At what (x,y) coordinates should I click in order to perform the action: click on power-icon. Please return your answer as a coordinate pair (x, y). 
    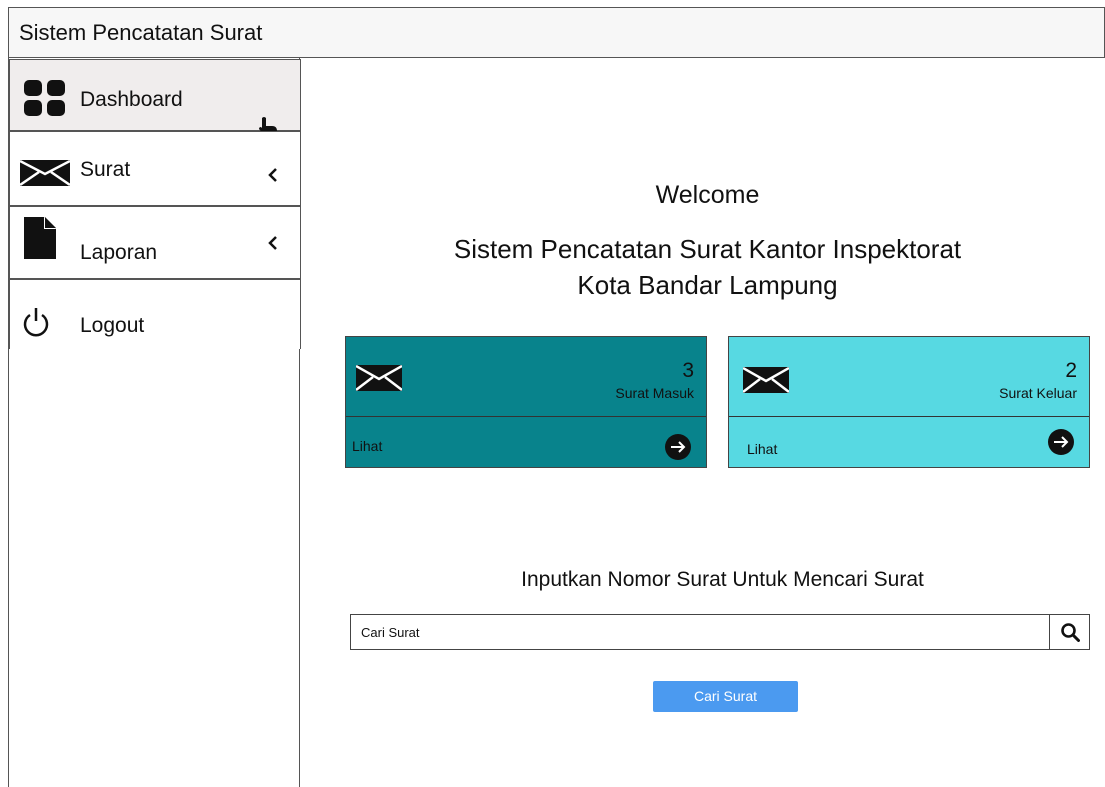
    Looking at the image, I should click on (36, 322).